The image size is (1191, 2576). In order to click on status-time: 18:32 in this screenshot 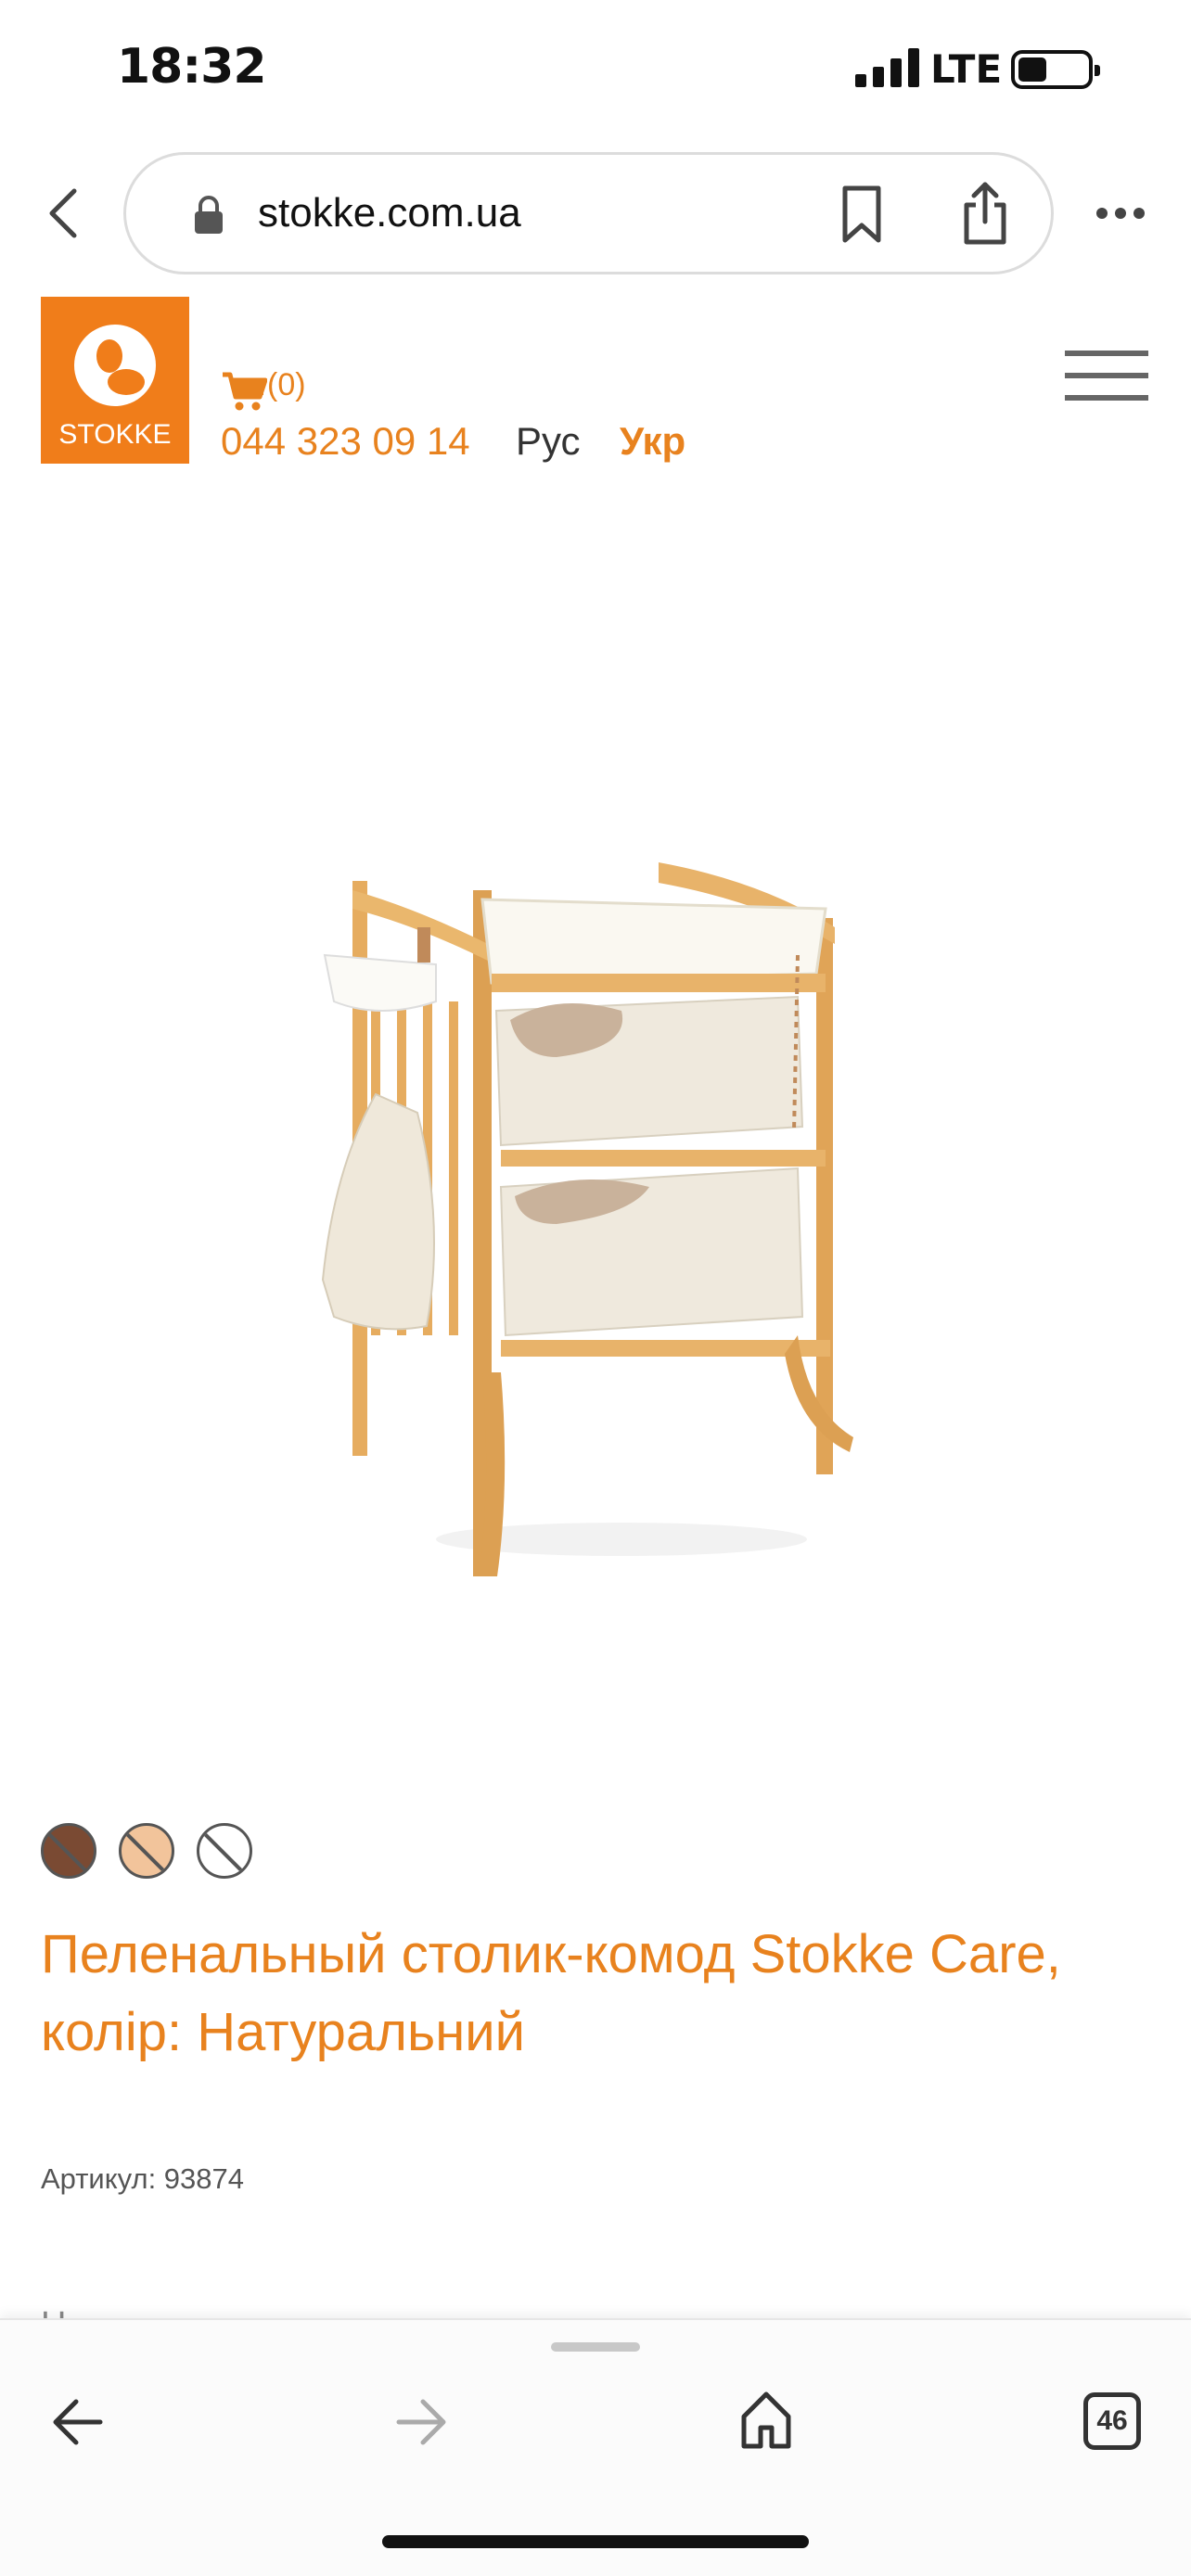, I will do `click(192, 67)`.